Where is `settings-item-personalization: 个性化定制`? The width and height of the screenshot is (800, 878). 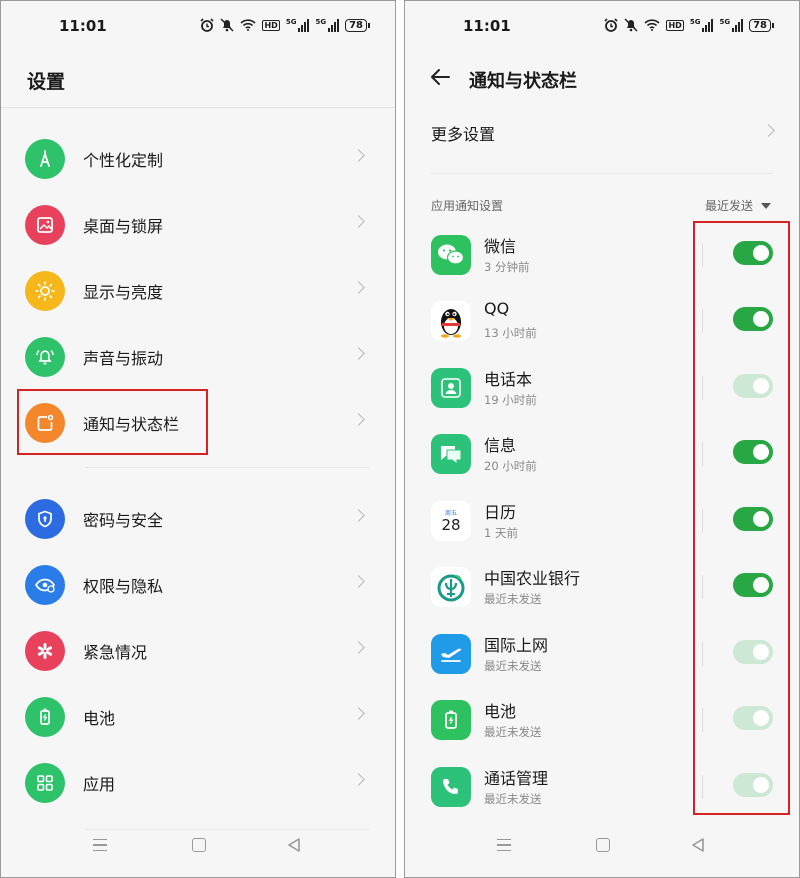 settings-item-personalization: 个性化定制 is located at coordinates (200, 159).